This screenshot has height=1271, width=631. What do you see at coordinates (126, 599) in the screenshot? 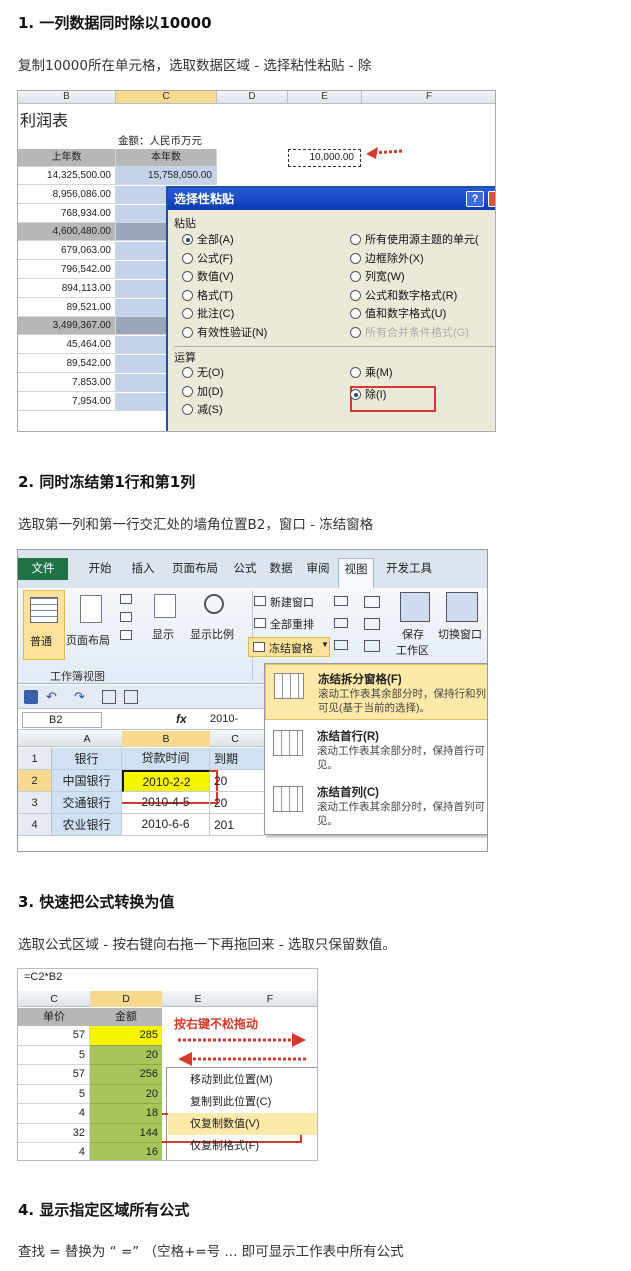
I see `small-view-icon` at bounding box center [126, 599].